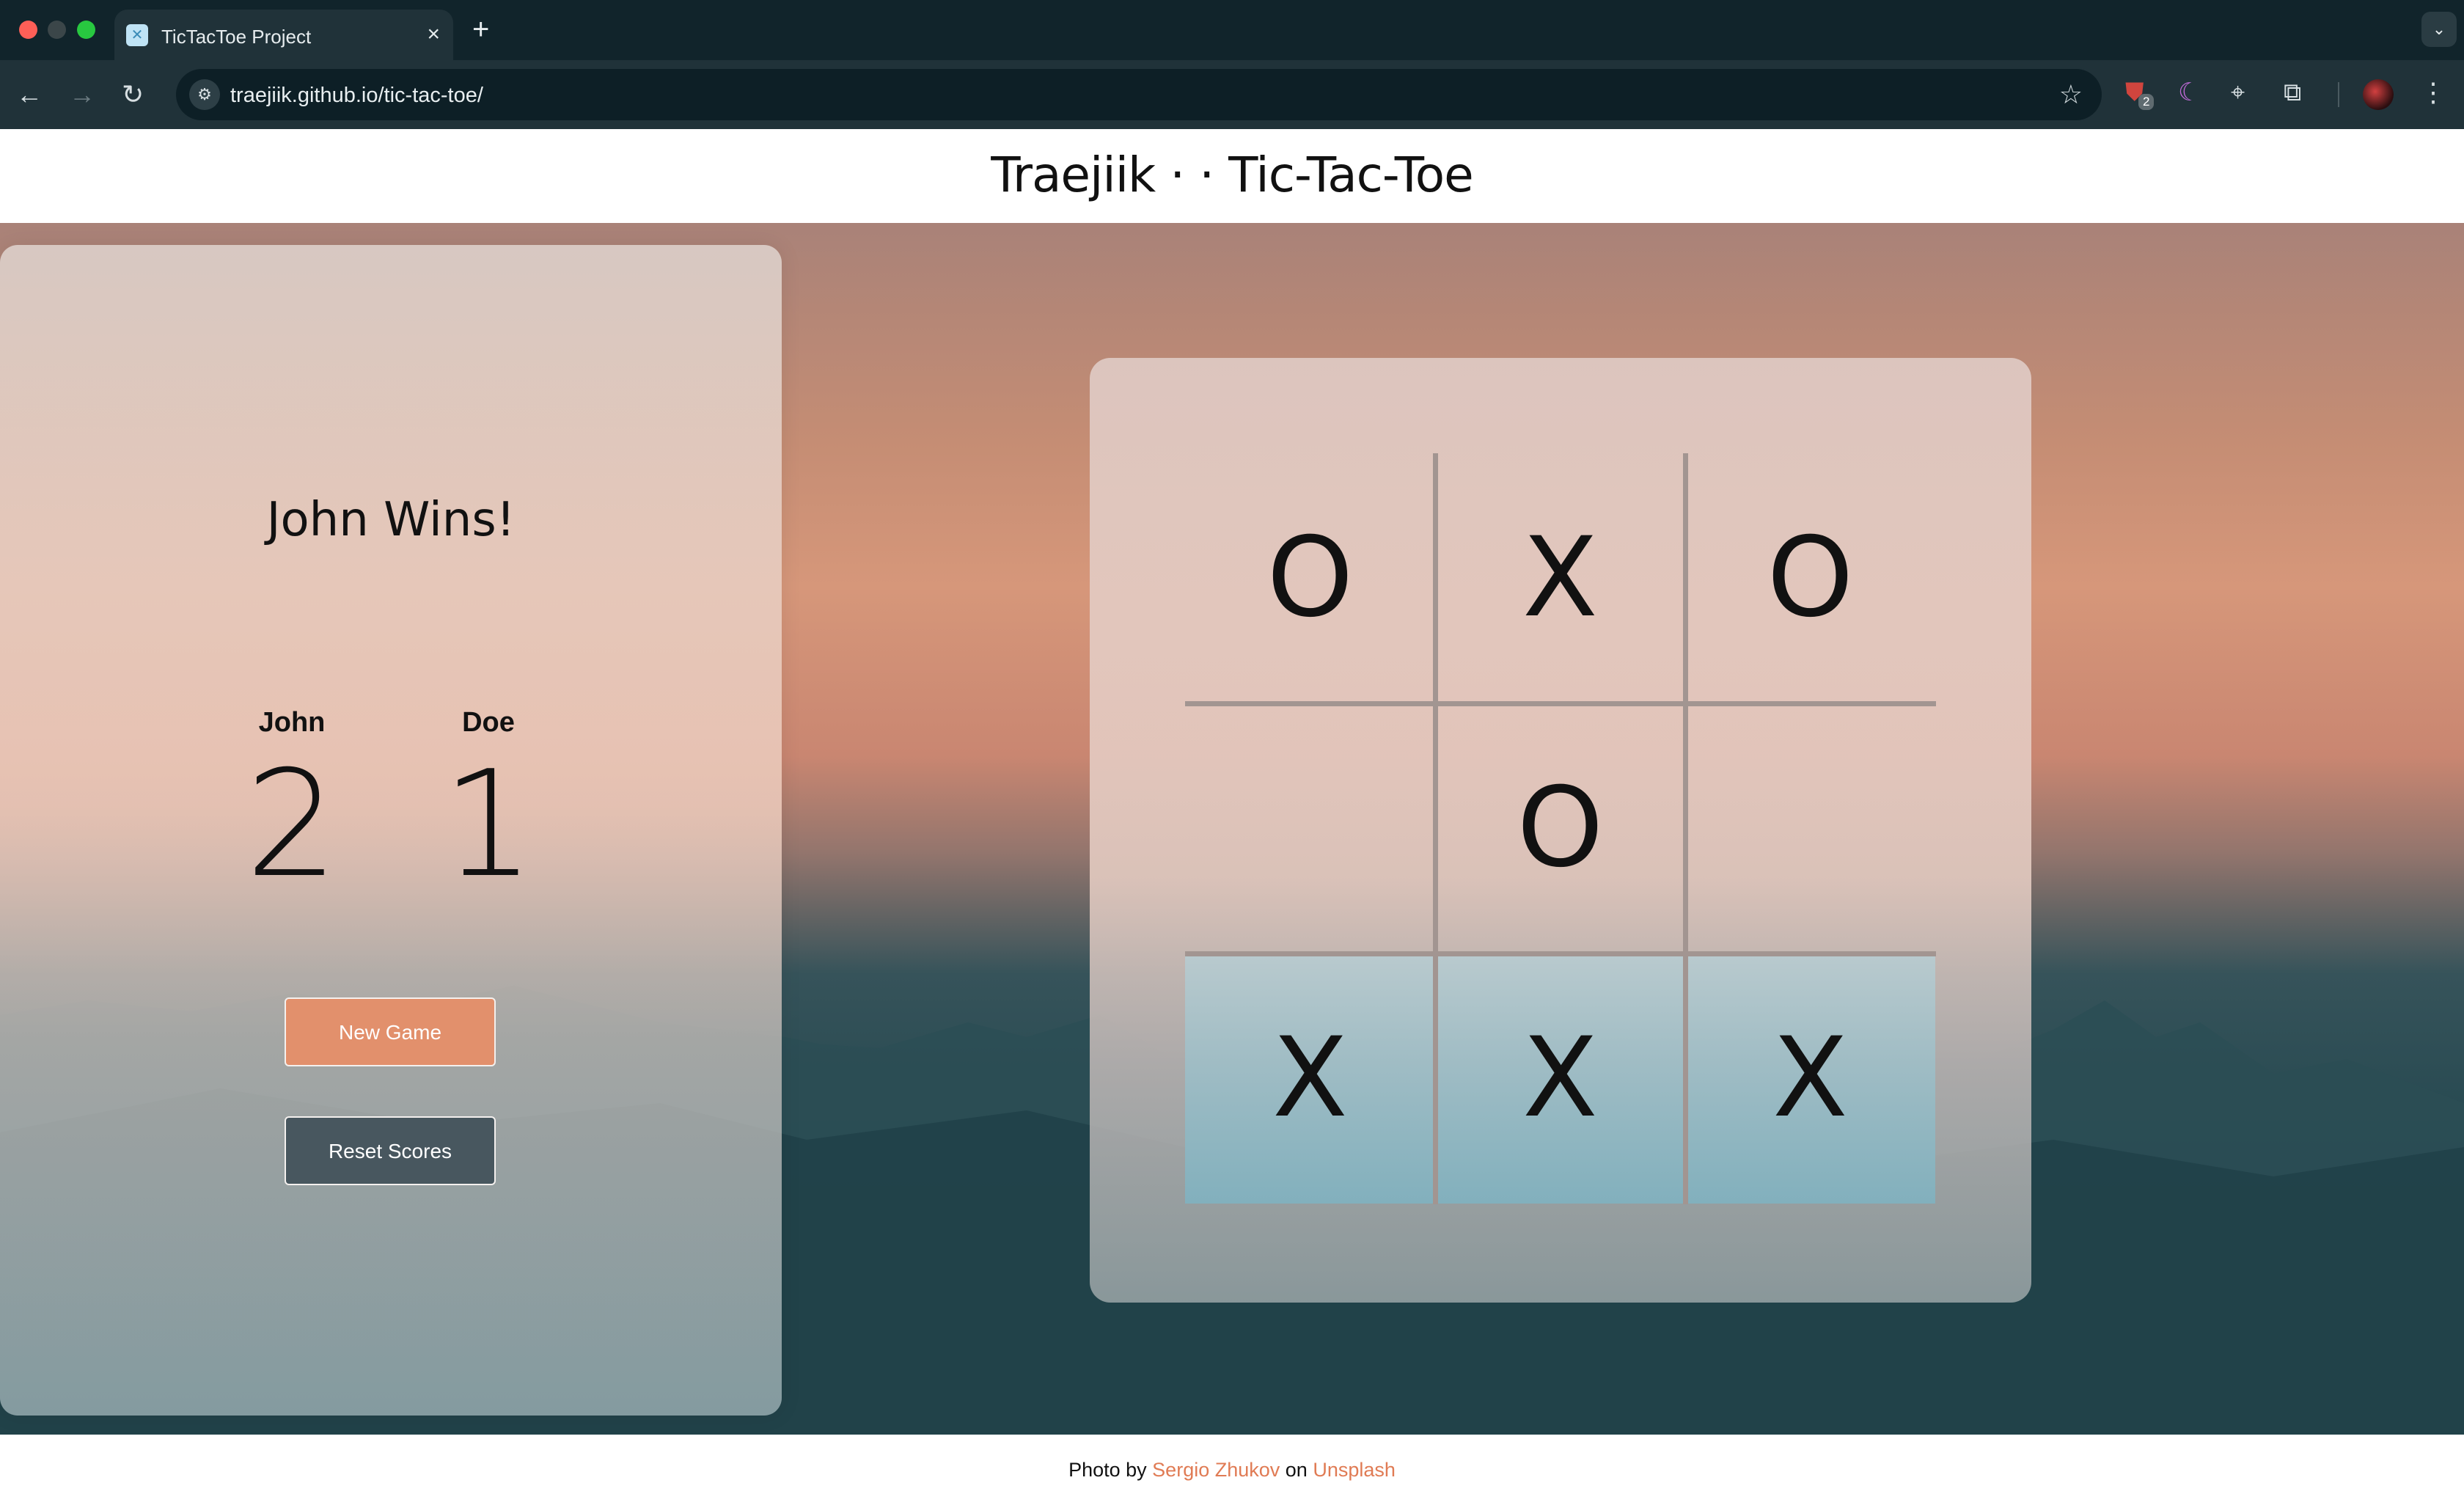 The image size is (2464, 1505). I want to click on player-one-name: John, so click(292, 722).